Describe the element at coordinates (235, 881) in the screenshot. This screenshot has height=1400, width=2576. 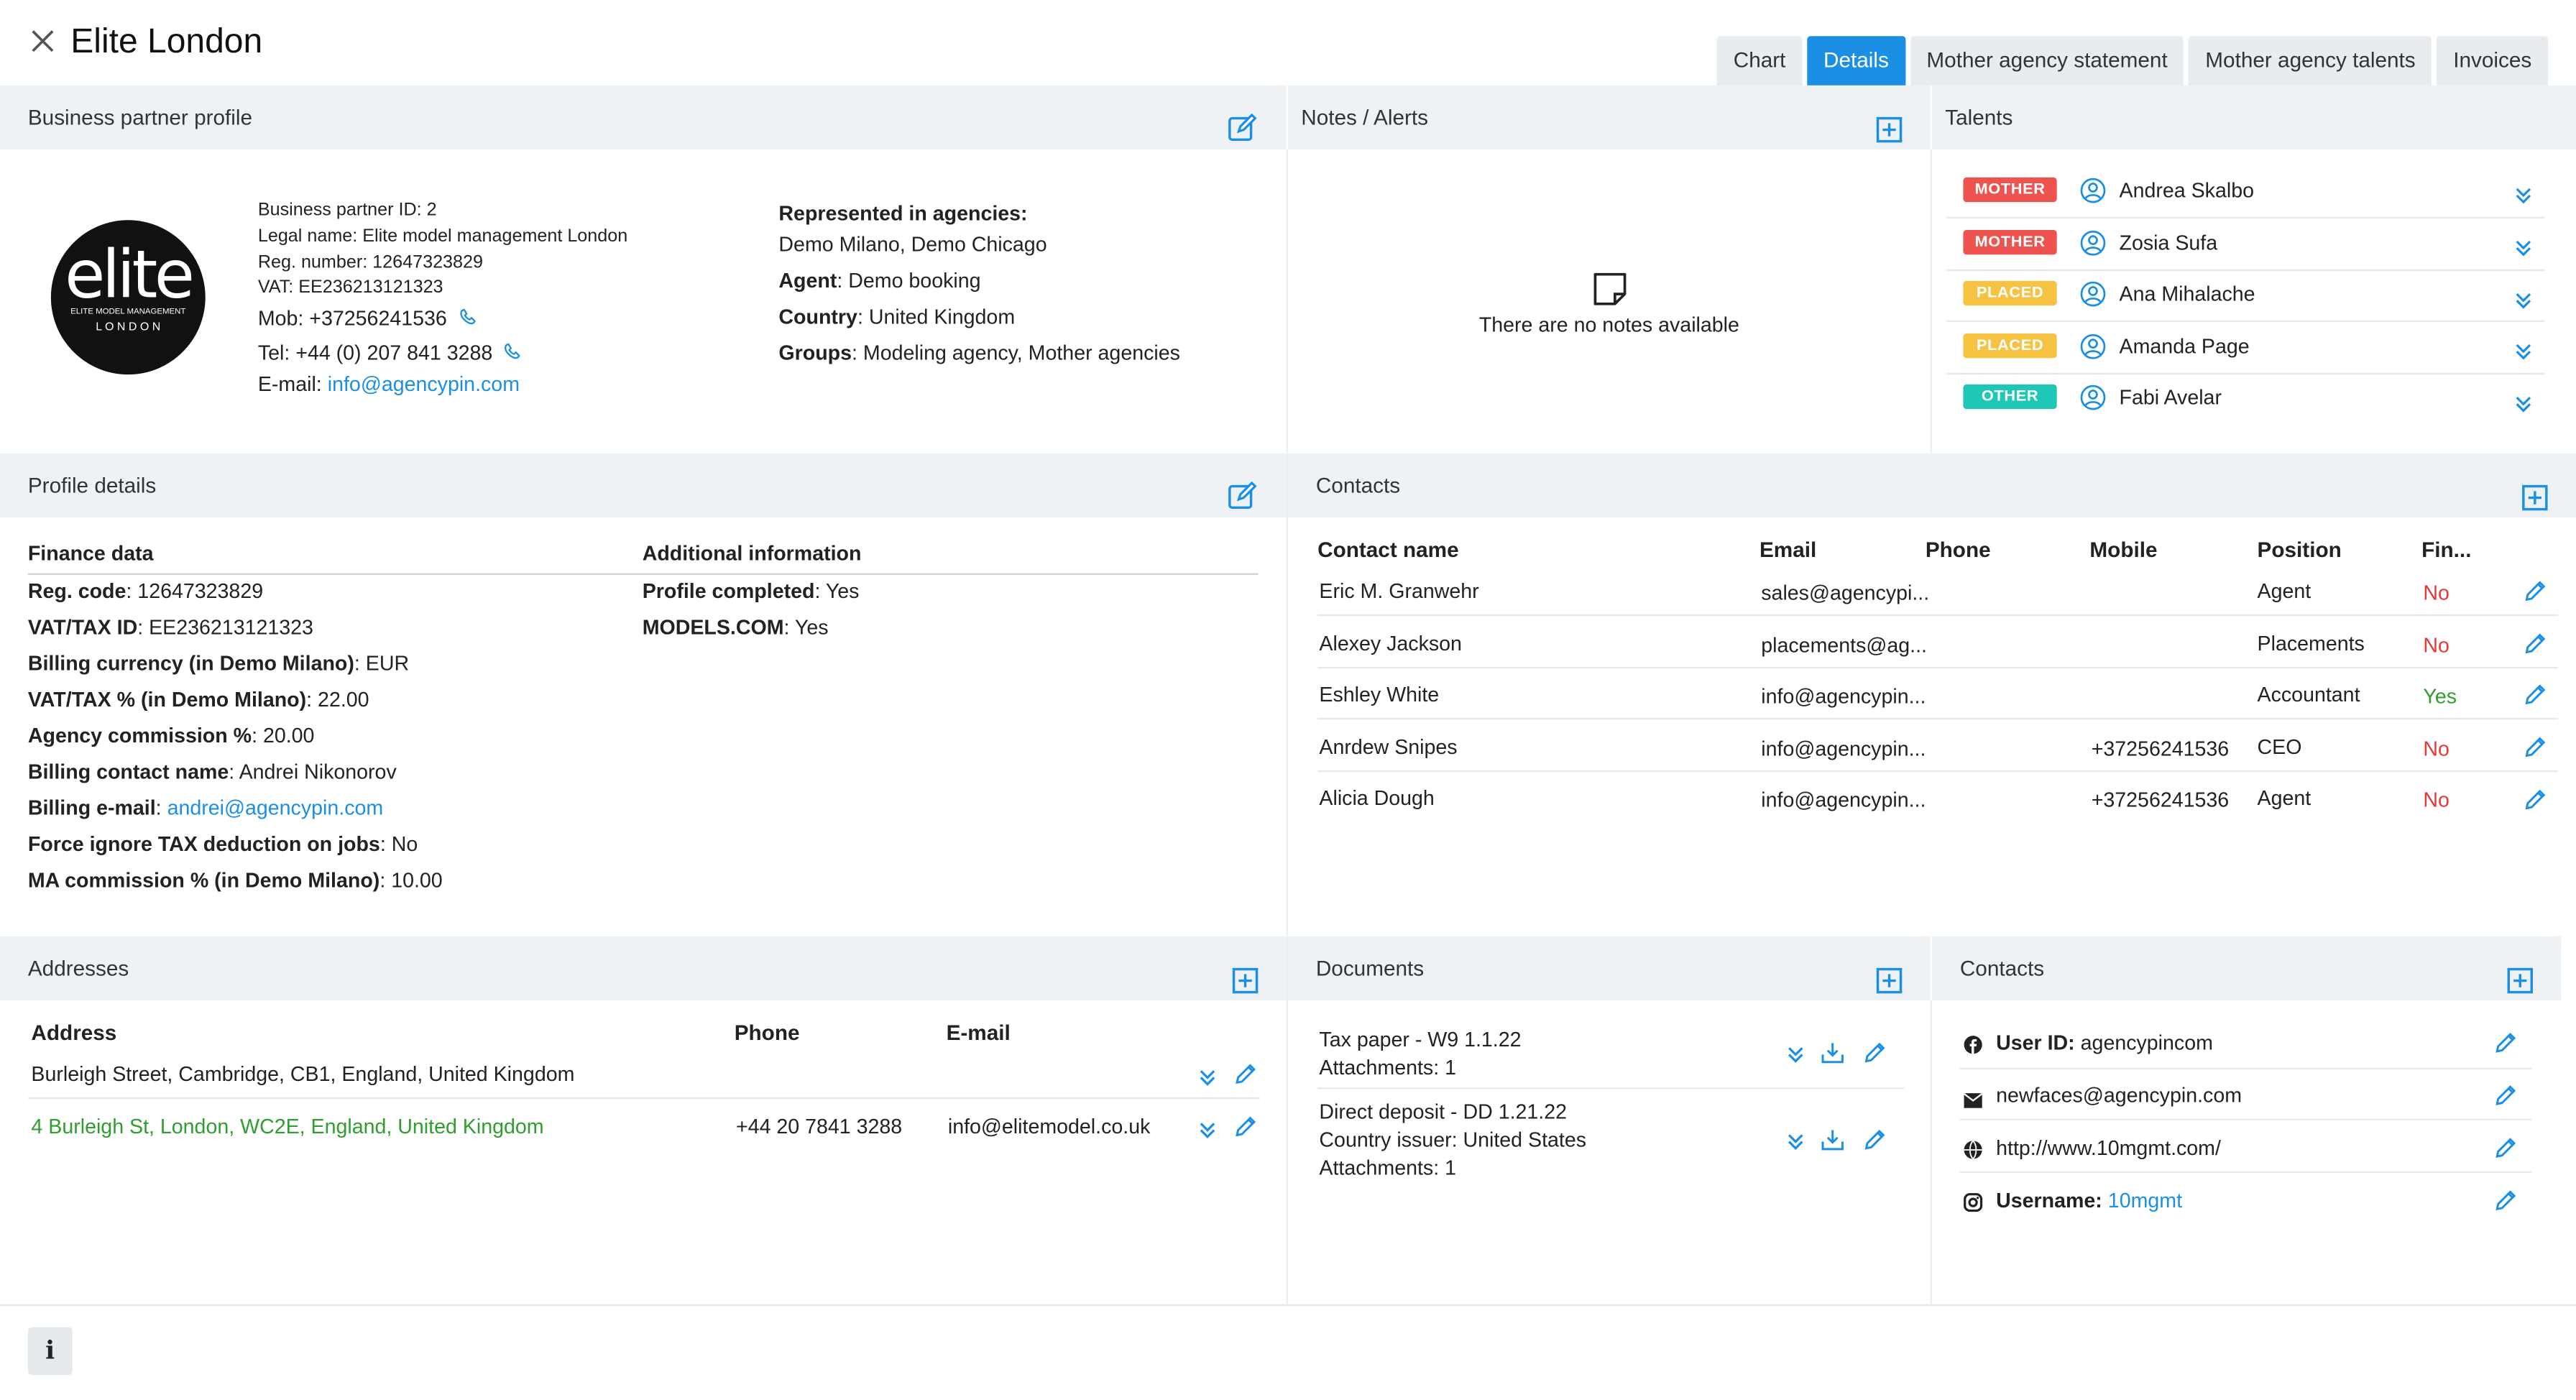
I see `finance-row: MA commission % (in Demo Milano): 10.00` at that location.